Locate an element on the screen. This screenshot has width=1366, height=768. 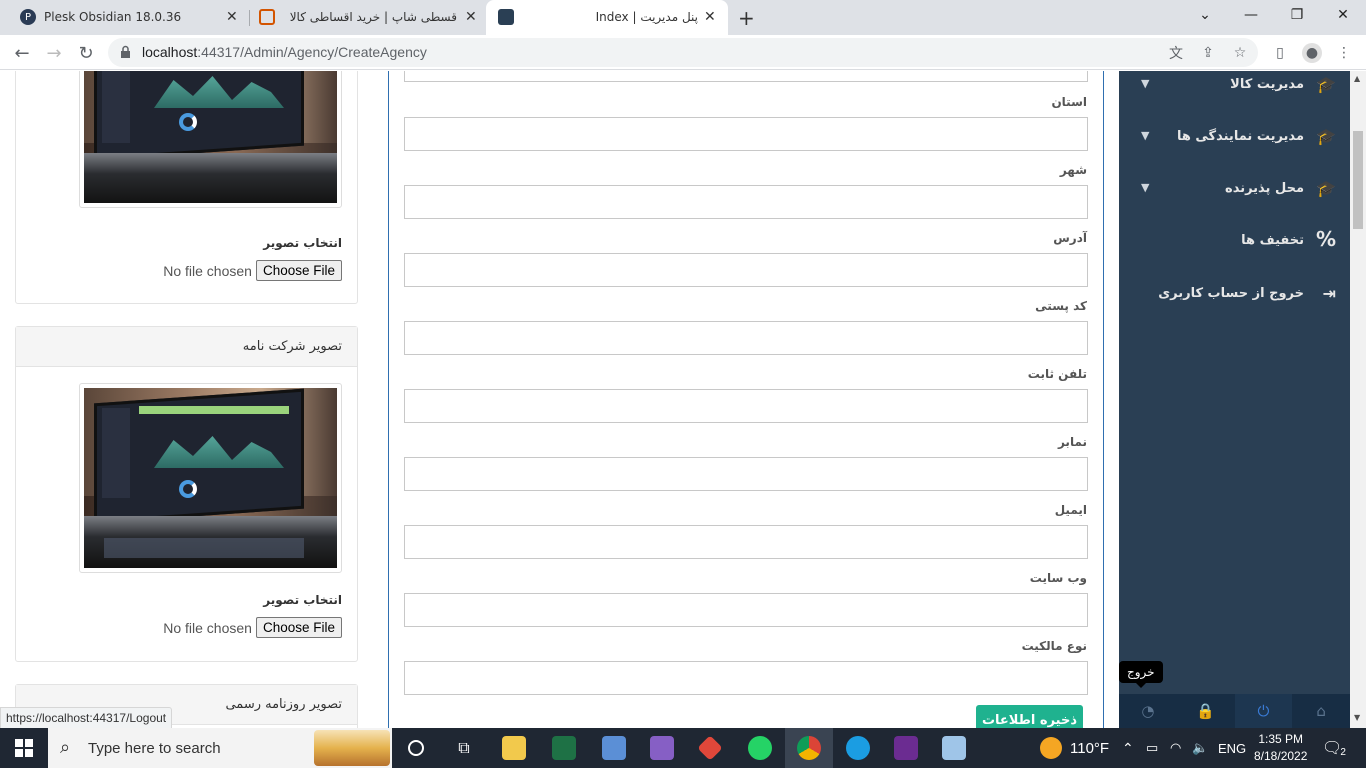
back-icon: ← is located at coordinates (22, 53).